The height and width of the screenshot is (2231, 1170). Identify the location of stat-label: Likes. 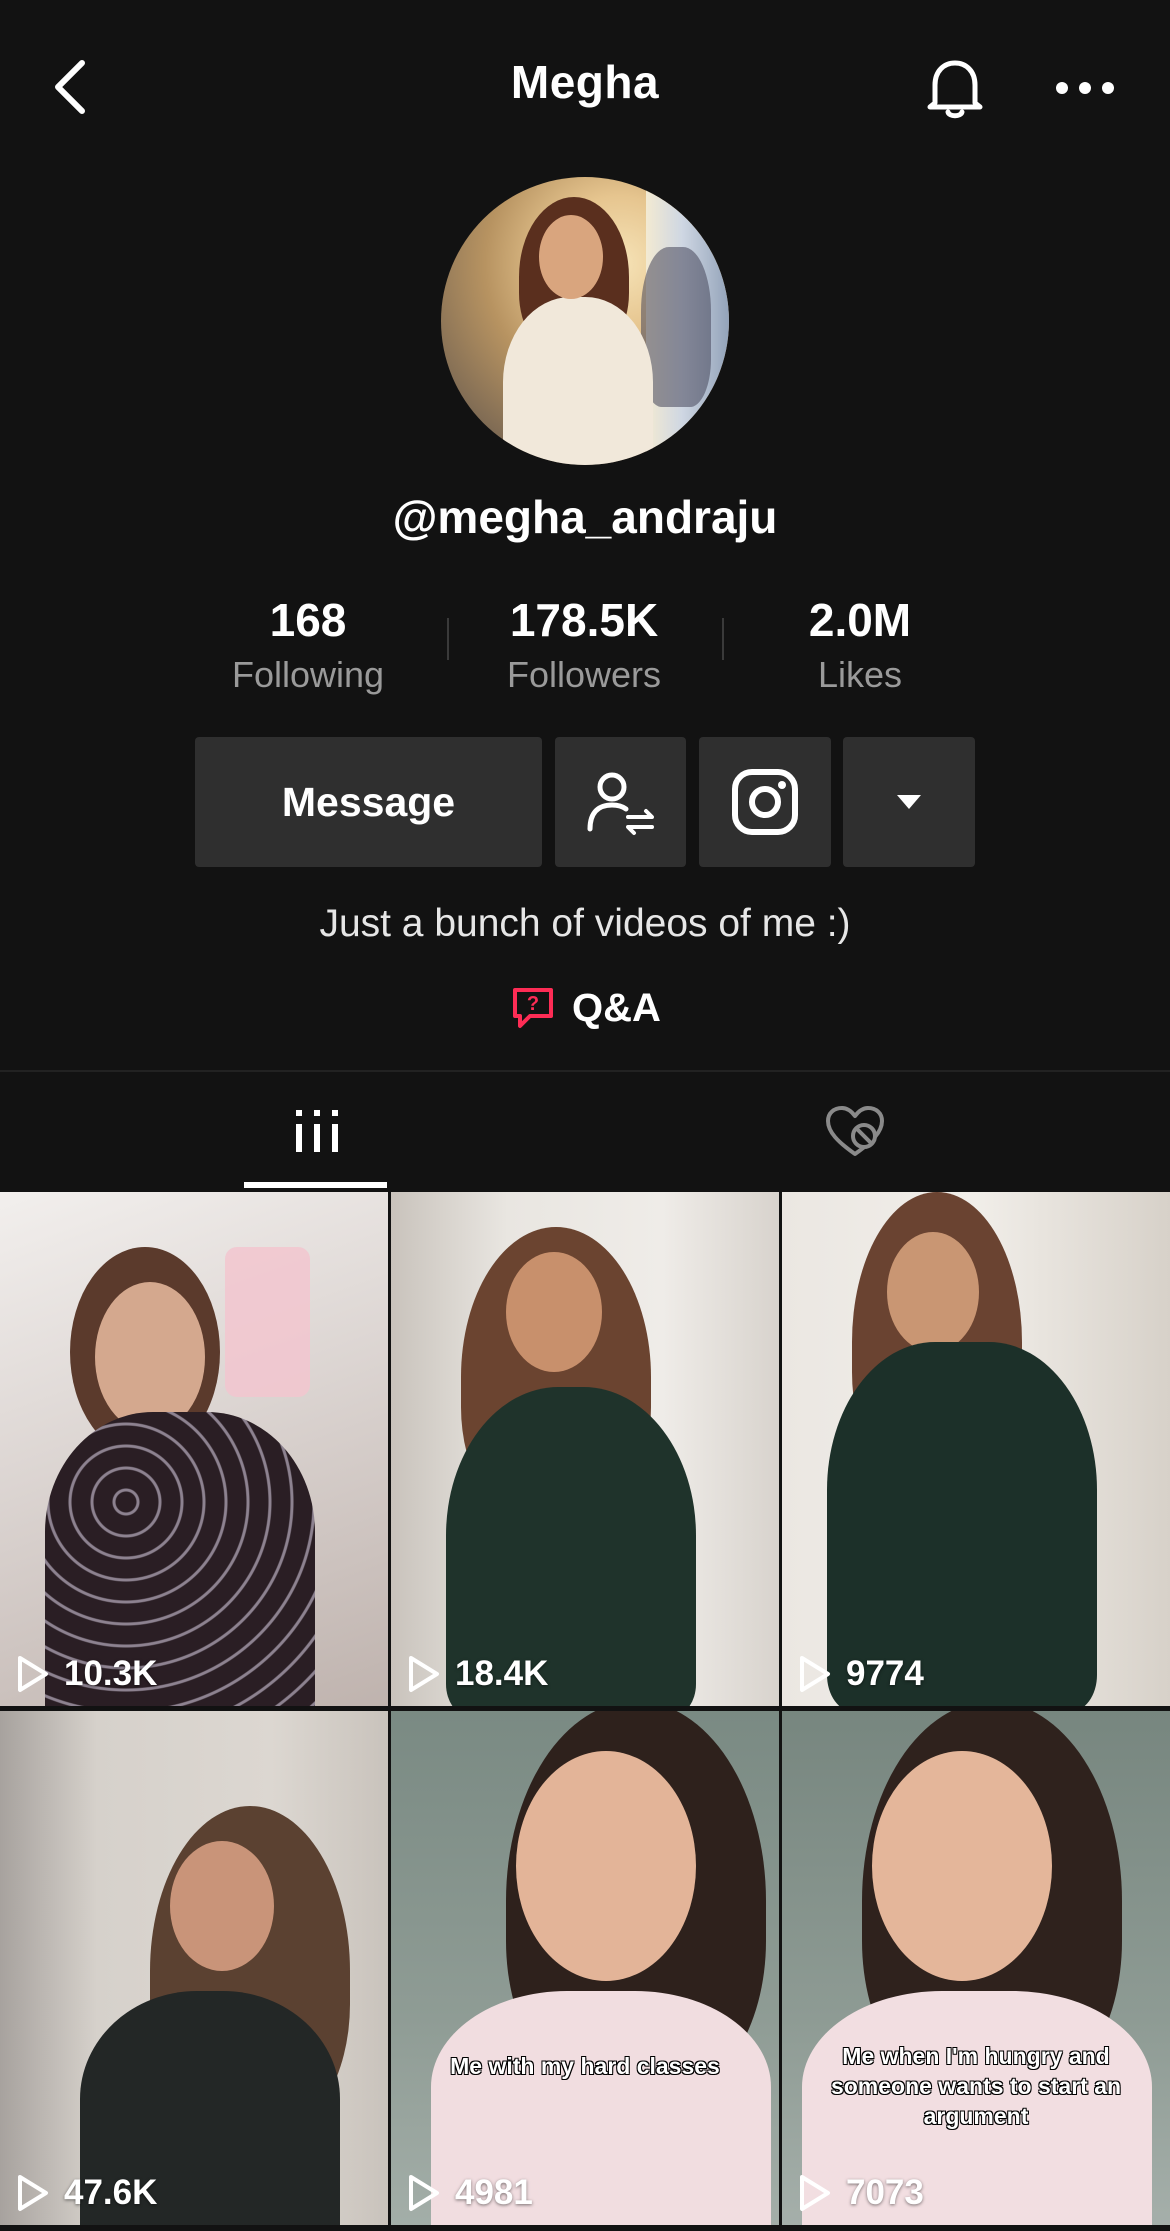
(860, 674).